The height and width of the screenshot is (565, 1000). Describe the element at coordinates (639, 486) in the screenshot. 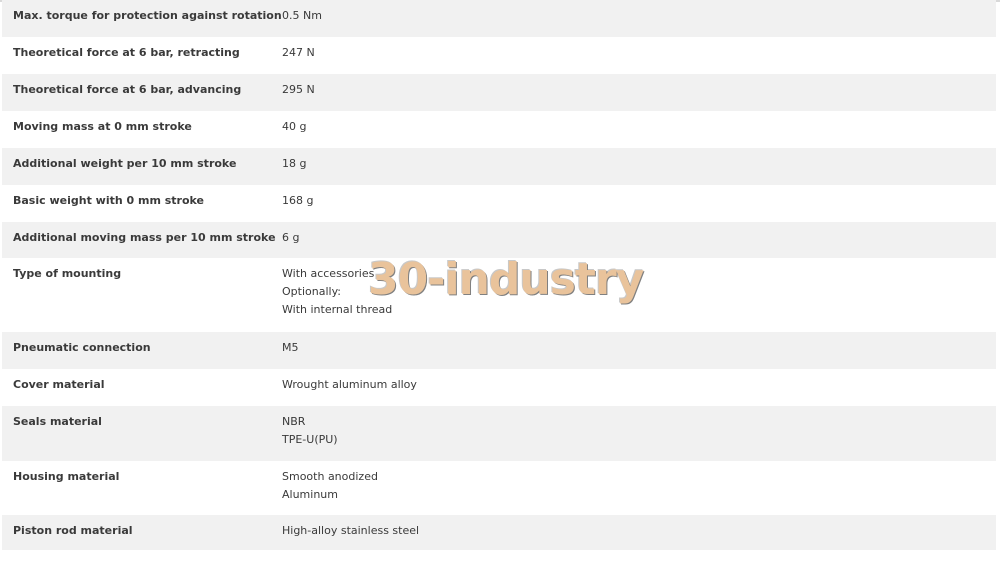

I see `spec-value: Smooth anodized Aluminum` at that location.